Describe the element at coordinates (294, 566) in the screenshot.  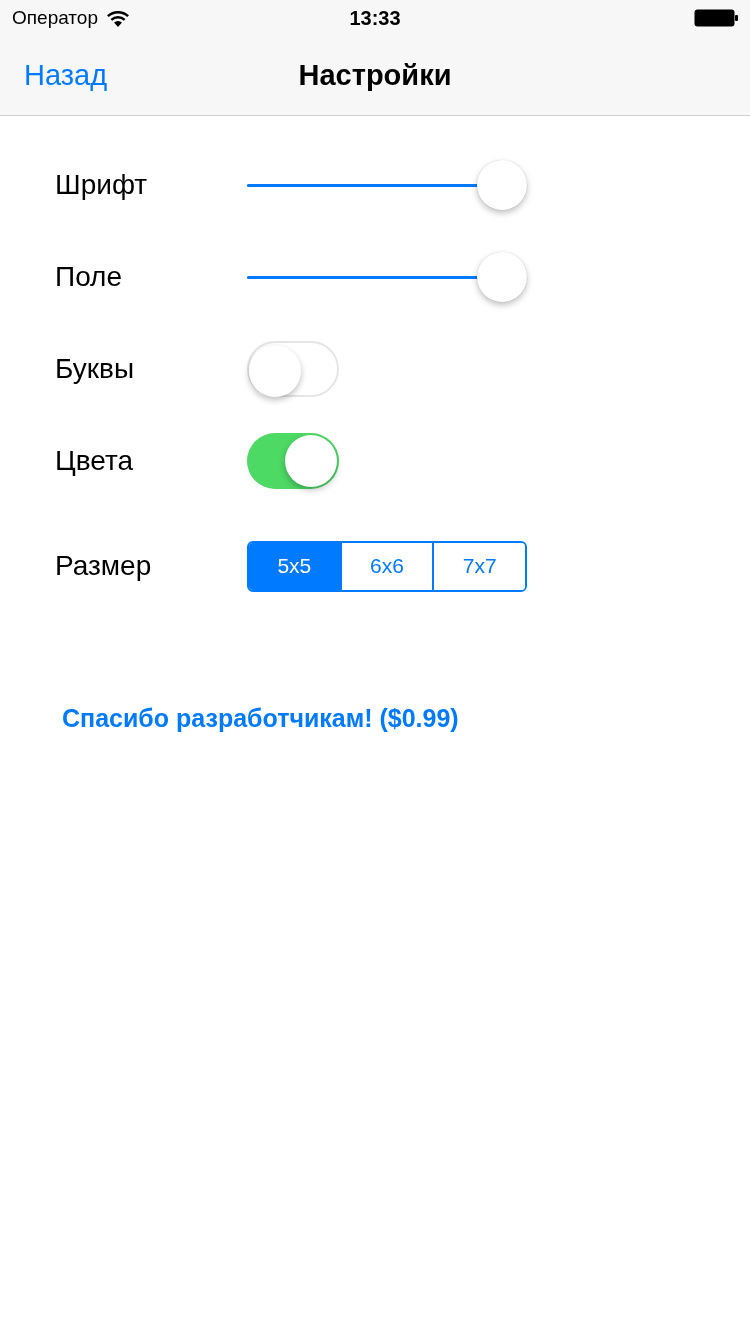
I see `segment-tab: 5x5` at that location.